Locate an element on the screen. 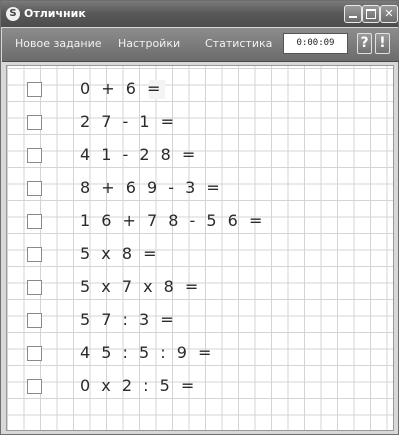 This screenshot has height=437, width=401. title-bar: S Отличник ✕ is located at coordinates (199, 14).